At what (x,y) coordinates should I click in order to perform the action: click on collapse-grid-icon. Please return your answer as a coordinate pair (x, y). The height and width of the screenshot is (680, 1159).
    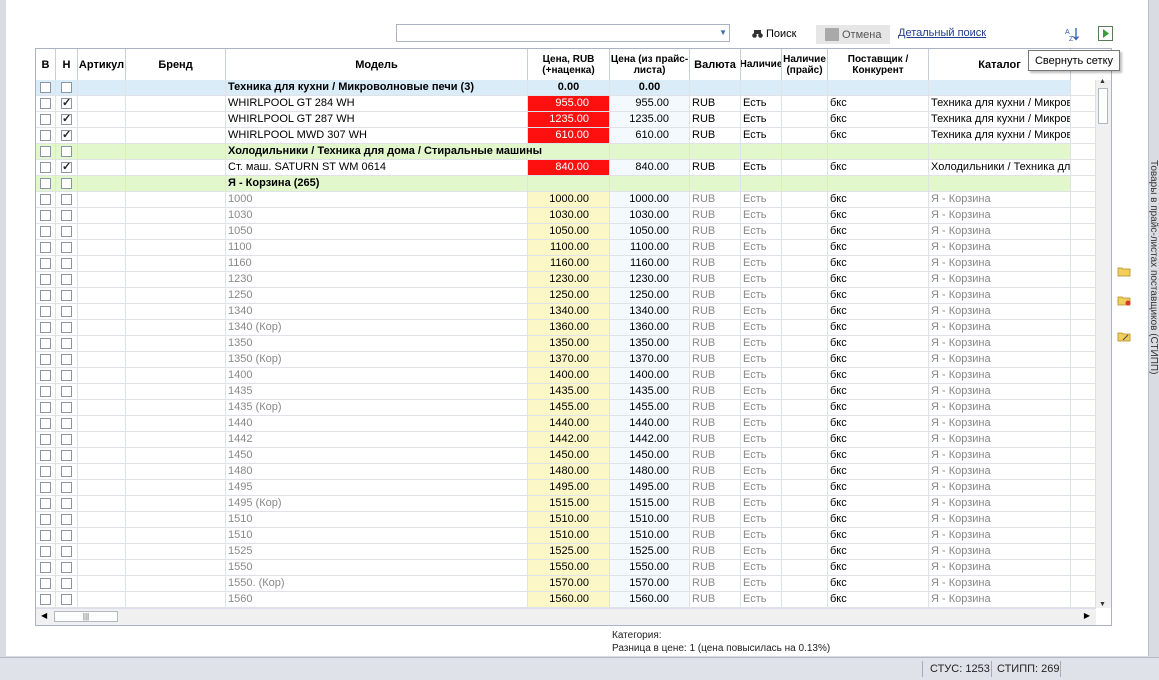
    Looking at the image, I should click on (1105, 33).